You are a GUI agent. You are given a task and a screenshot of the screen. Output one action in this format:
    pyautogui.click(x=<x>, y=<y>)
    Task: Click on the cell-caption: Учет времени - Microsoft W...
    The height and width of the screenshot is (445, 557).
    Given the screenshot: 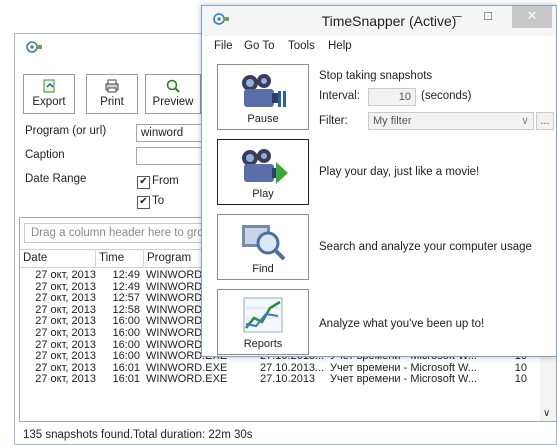 What is the action you would take?
    pyautogui.click(x=403, y=379)
    